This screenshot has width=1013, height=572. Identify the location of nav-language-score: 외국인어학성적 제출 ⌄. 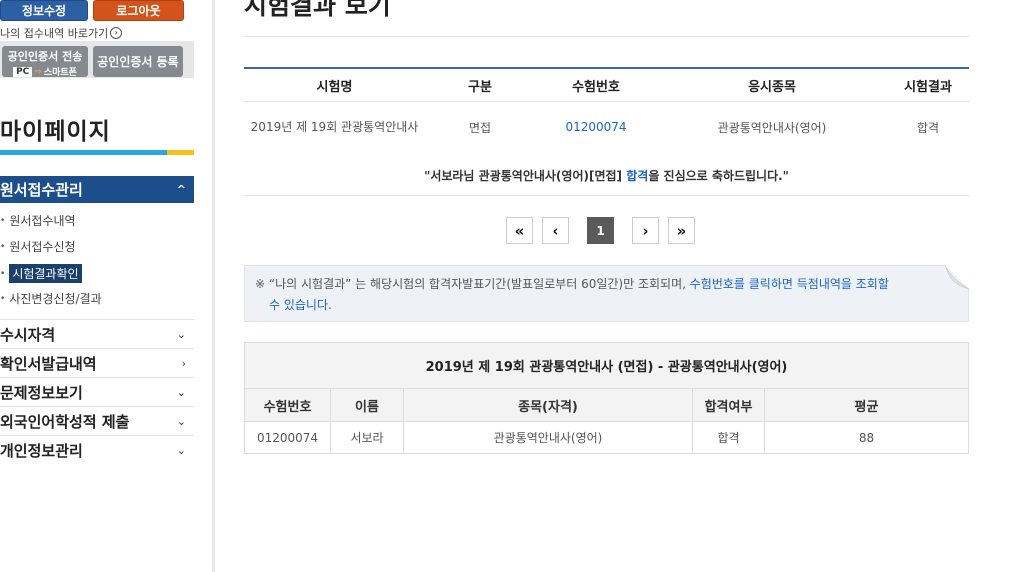
(97, 420).